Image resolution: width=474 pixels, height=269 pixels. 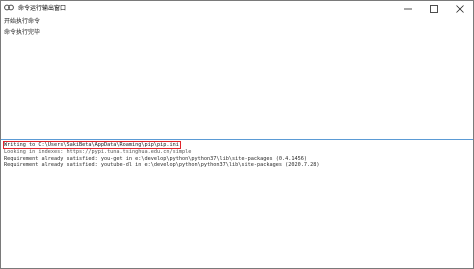 I want to click on close-button, so click(x=460, y=7).